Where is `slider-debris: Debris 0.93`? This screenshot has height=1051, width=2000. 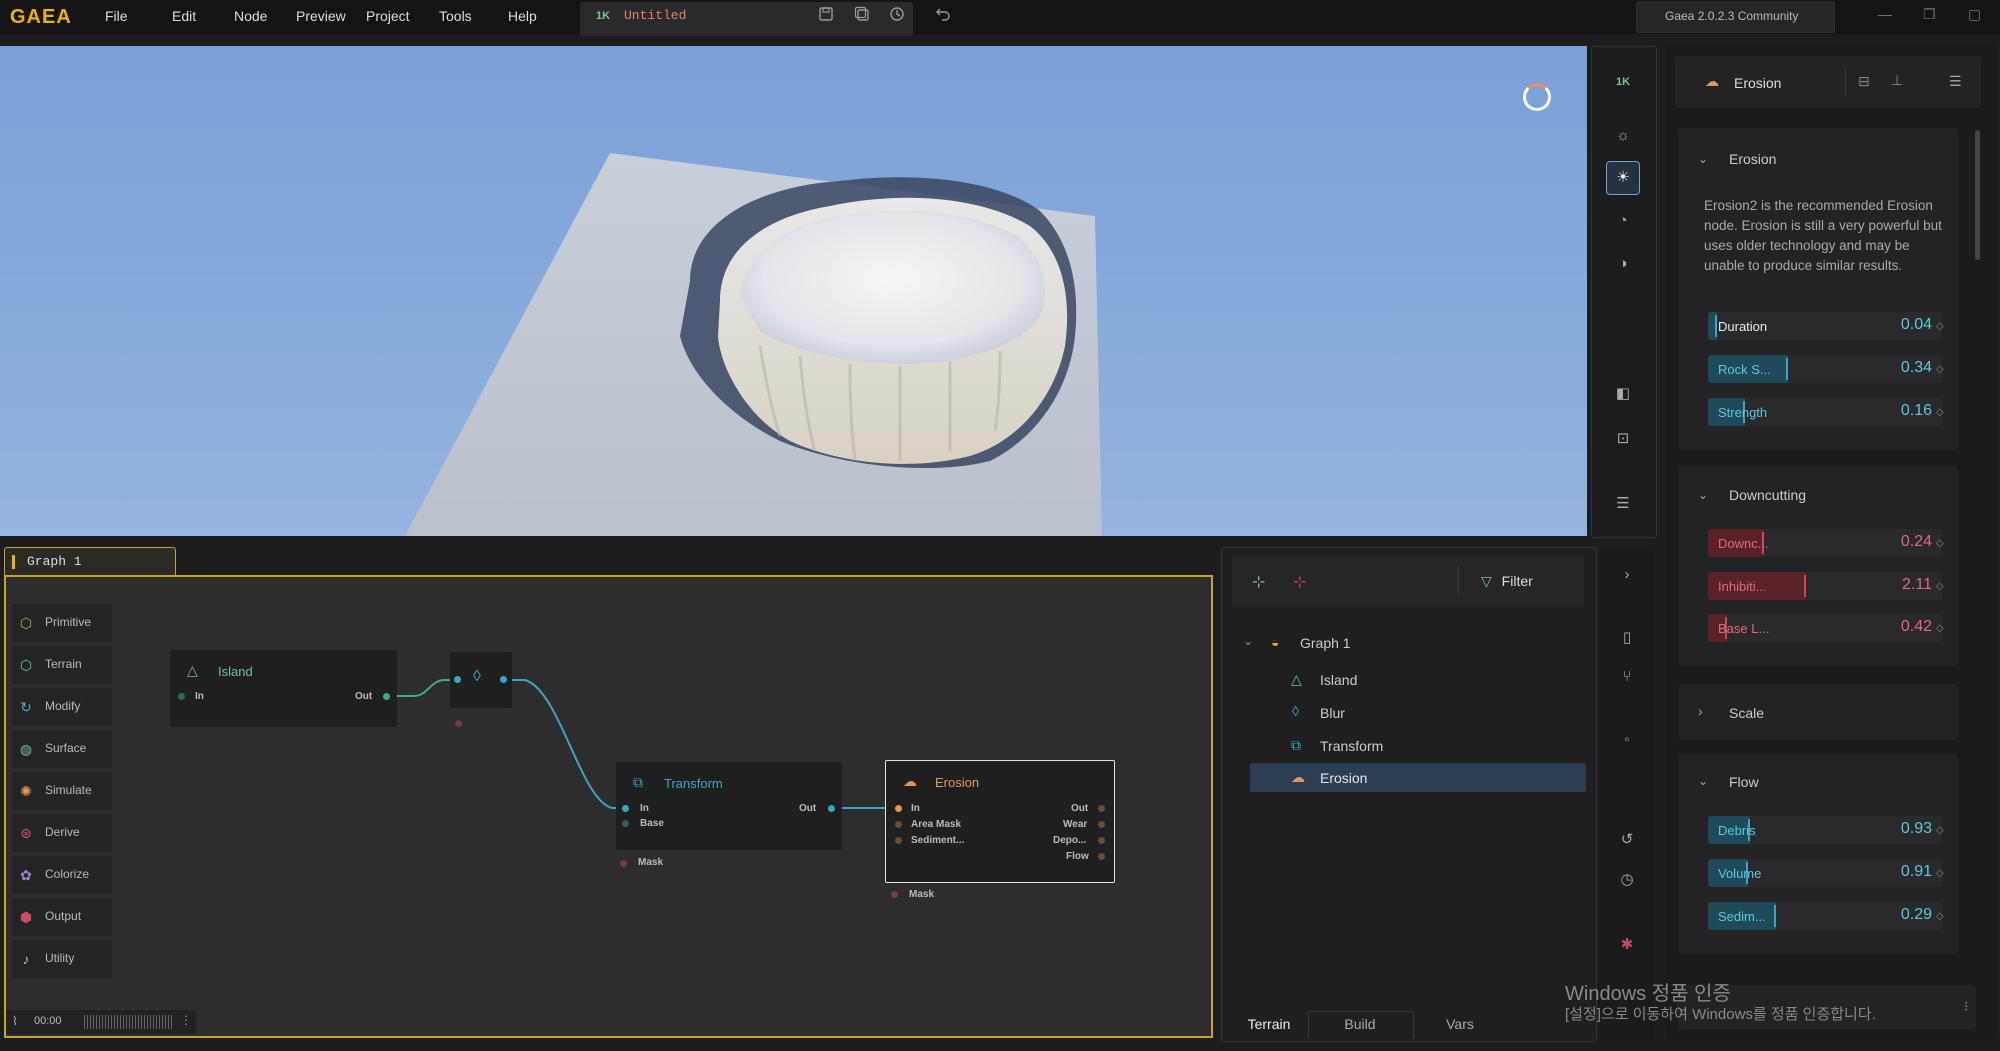
slider-debris: Debris 0.93 is located at coordinates (1825, 830).